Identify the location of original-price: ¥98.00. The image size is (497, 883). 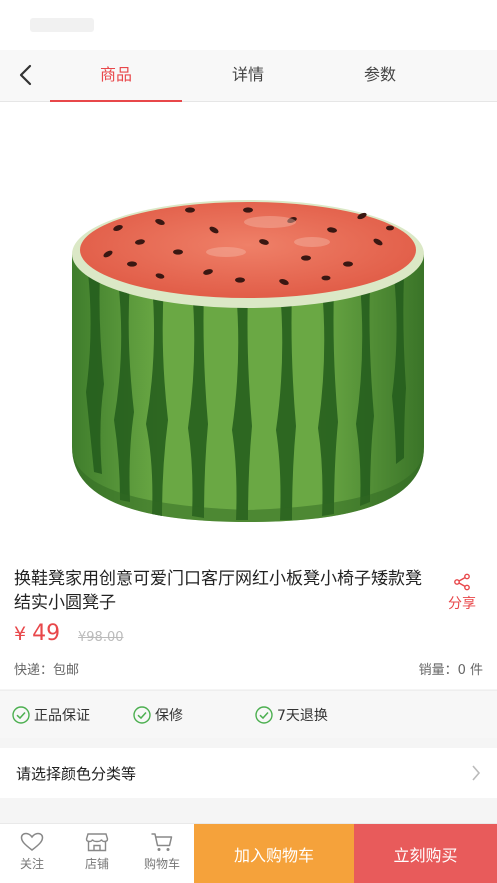
(101, 637).